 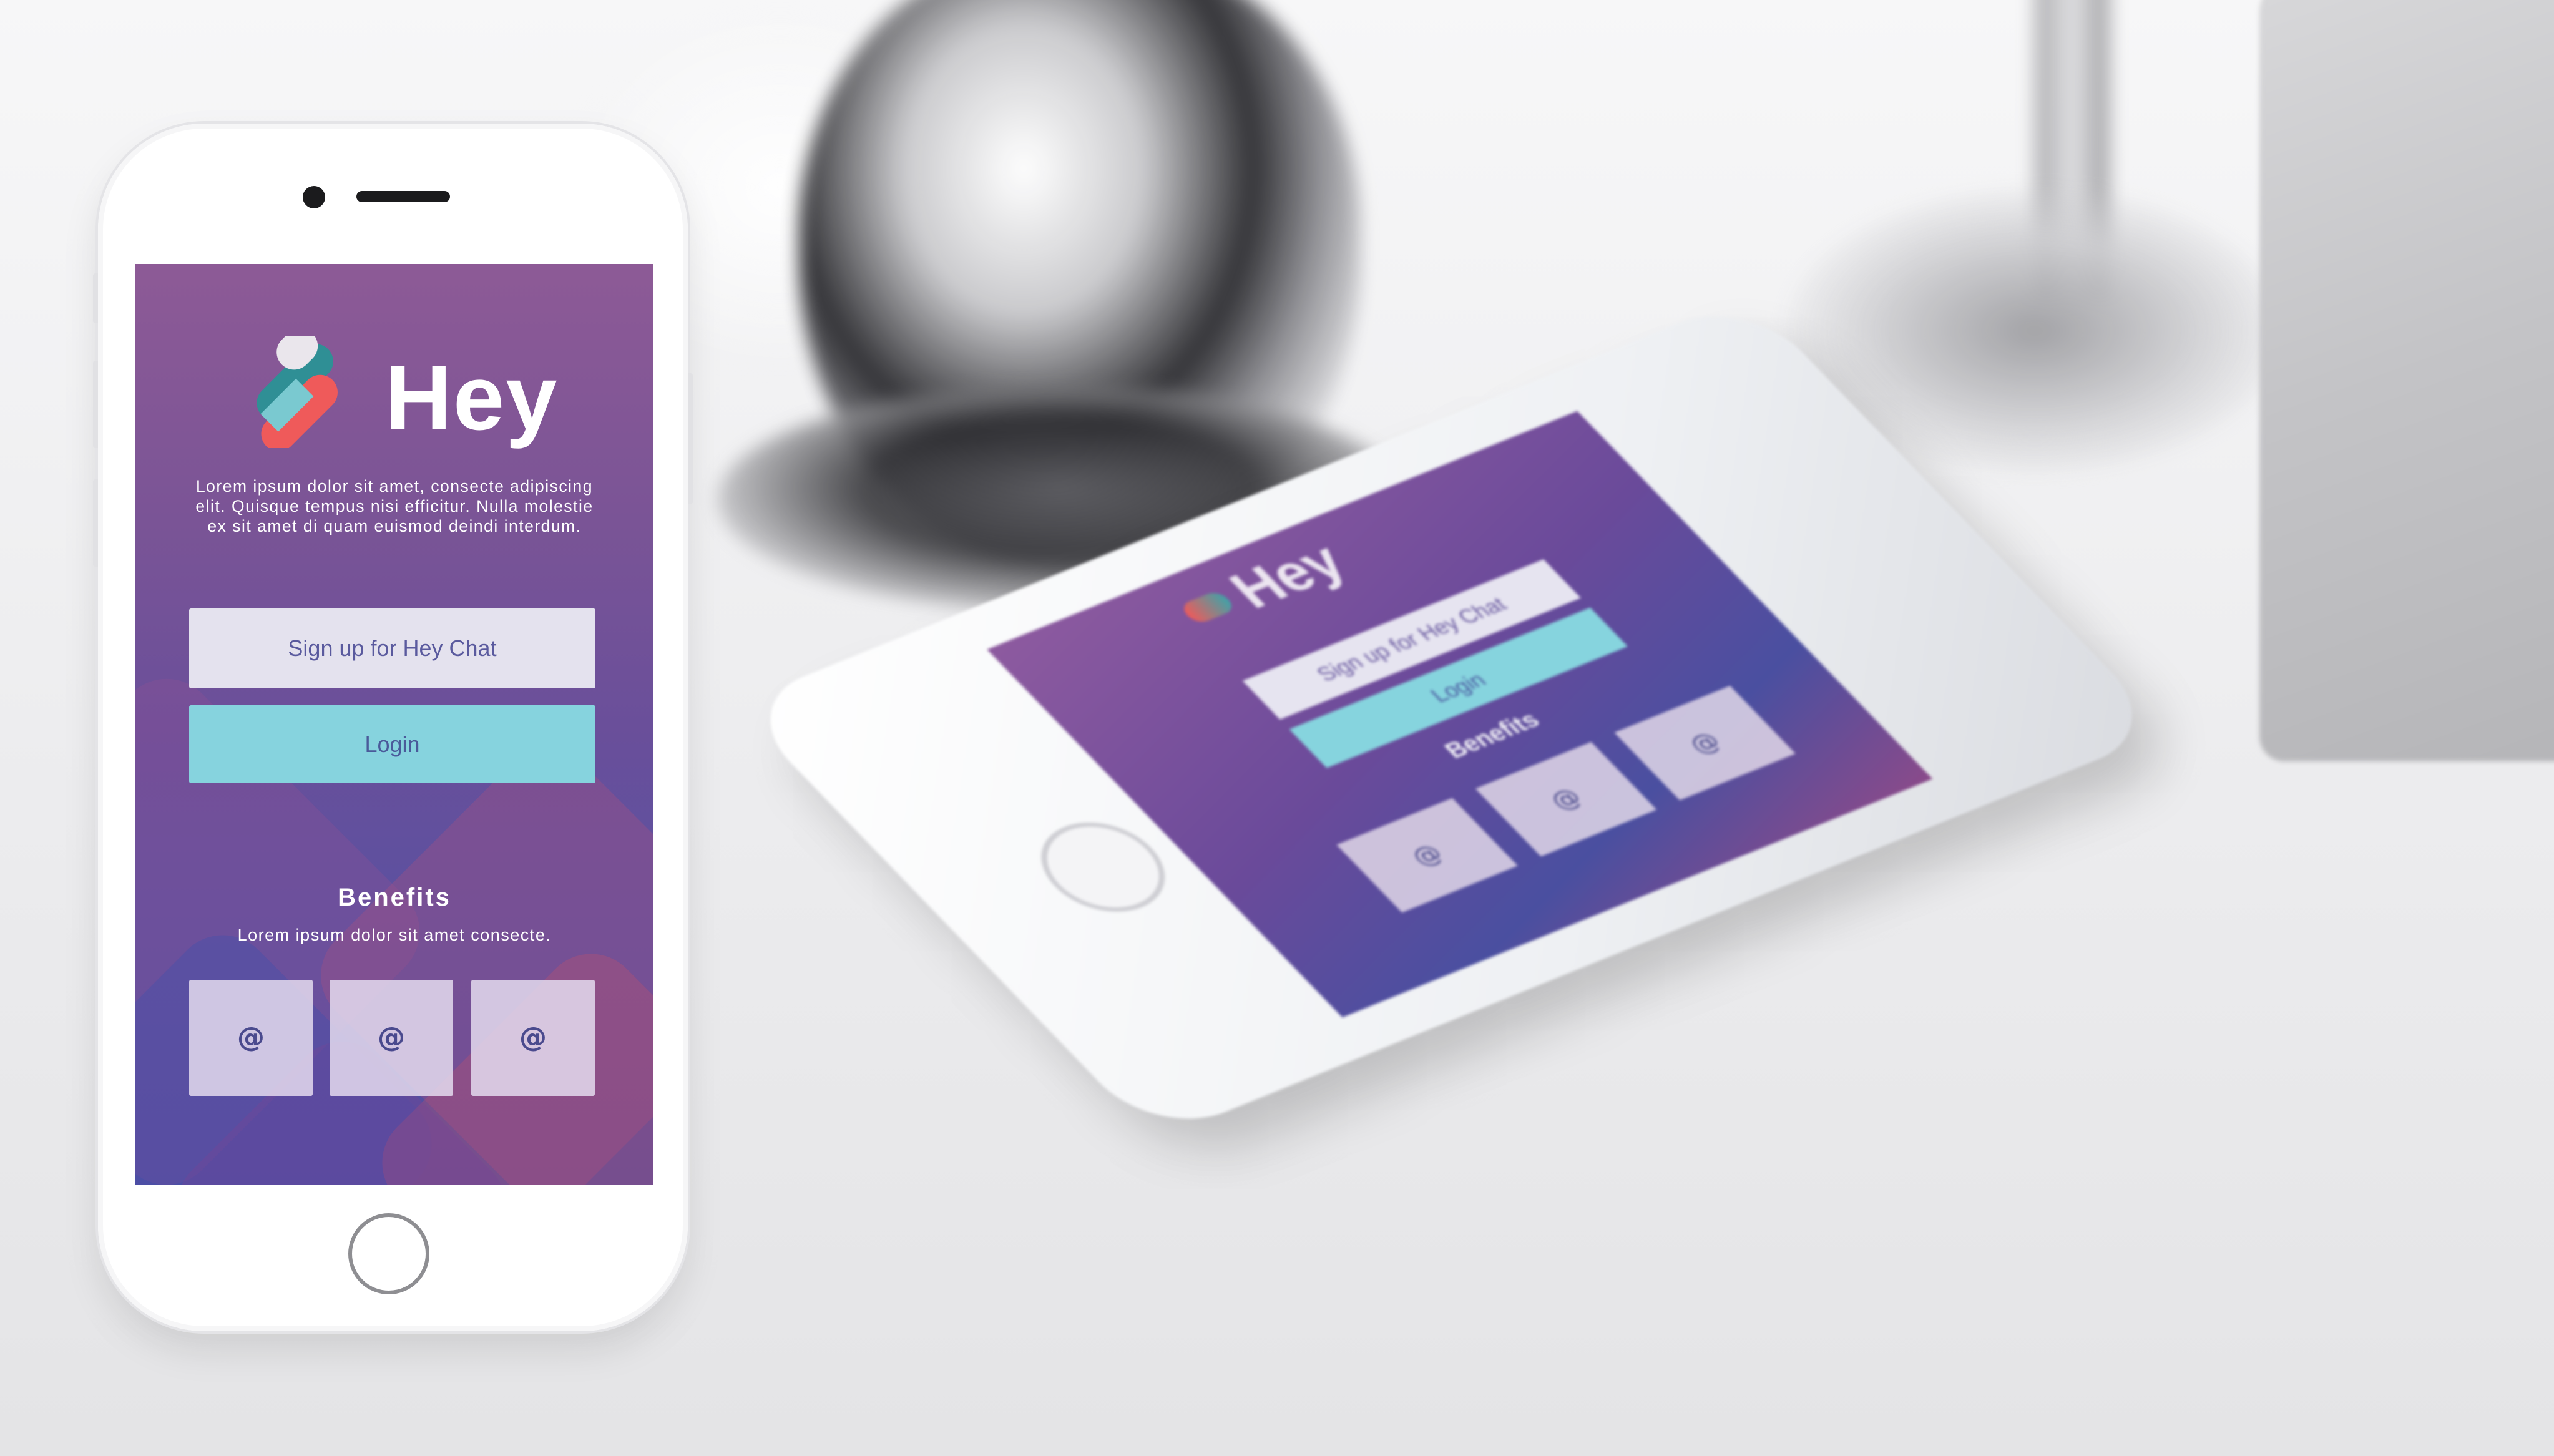 I want to click on benefits-subtitle: Lorem ipsum dolor sit amet consecte., so click(x=395, y=935).